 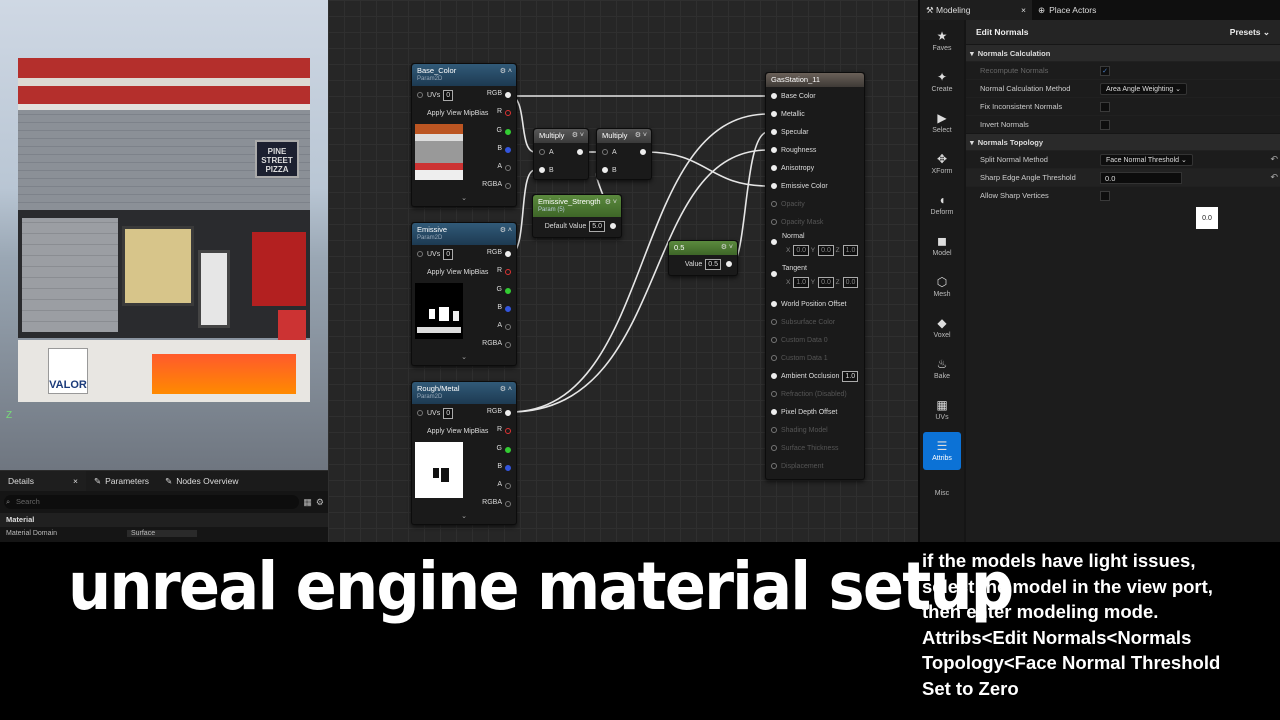 What do you see at coordinates (703, 258) in the screenshot?
I see `scalar-node-constant: 0.5 ⚙ ˅ Value 0.5` at bounding box center [703, 258].